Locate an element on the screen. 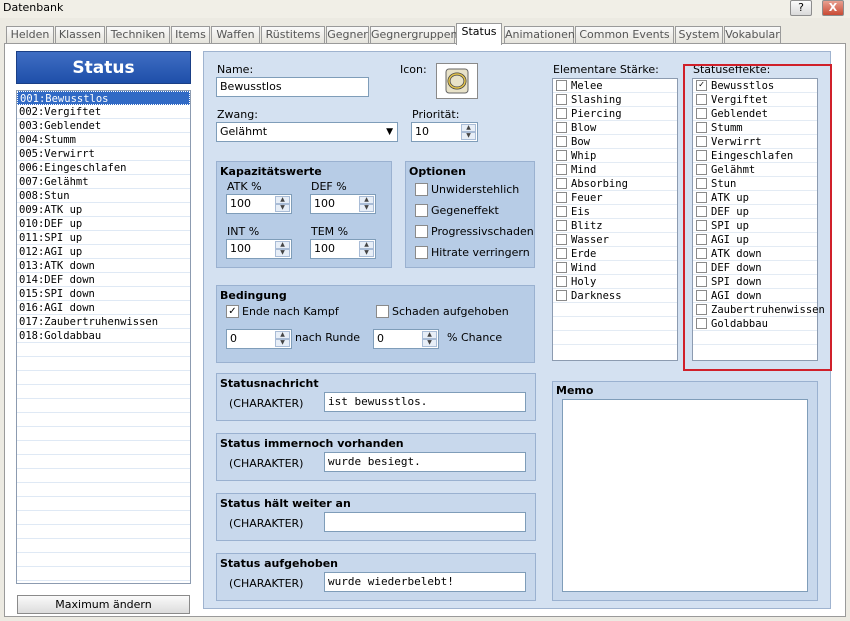 The height and width of the screenshot is (621, 850). list-item: Absorbing is located at coordinates (615, 184).